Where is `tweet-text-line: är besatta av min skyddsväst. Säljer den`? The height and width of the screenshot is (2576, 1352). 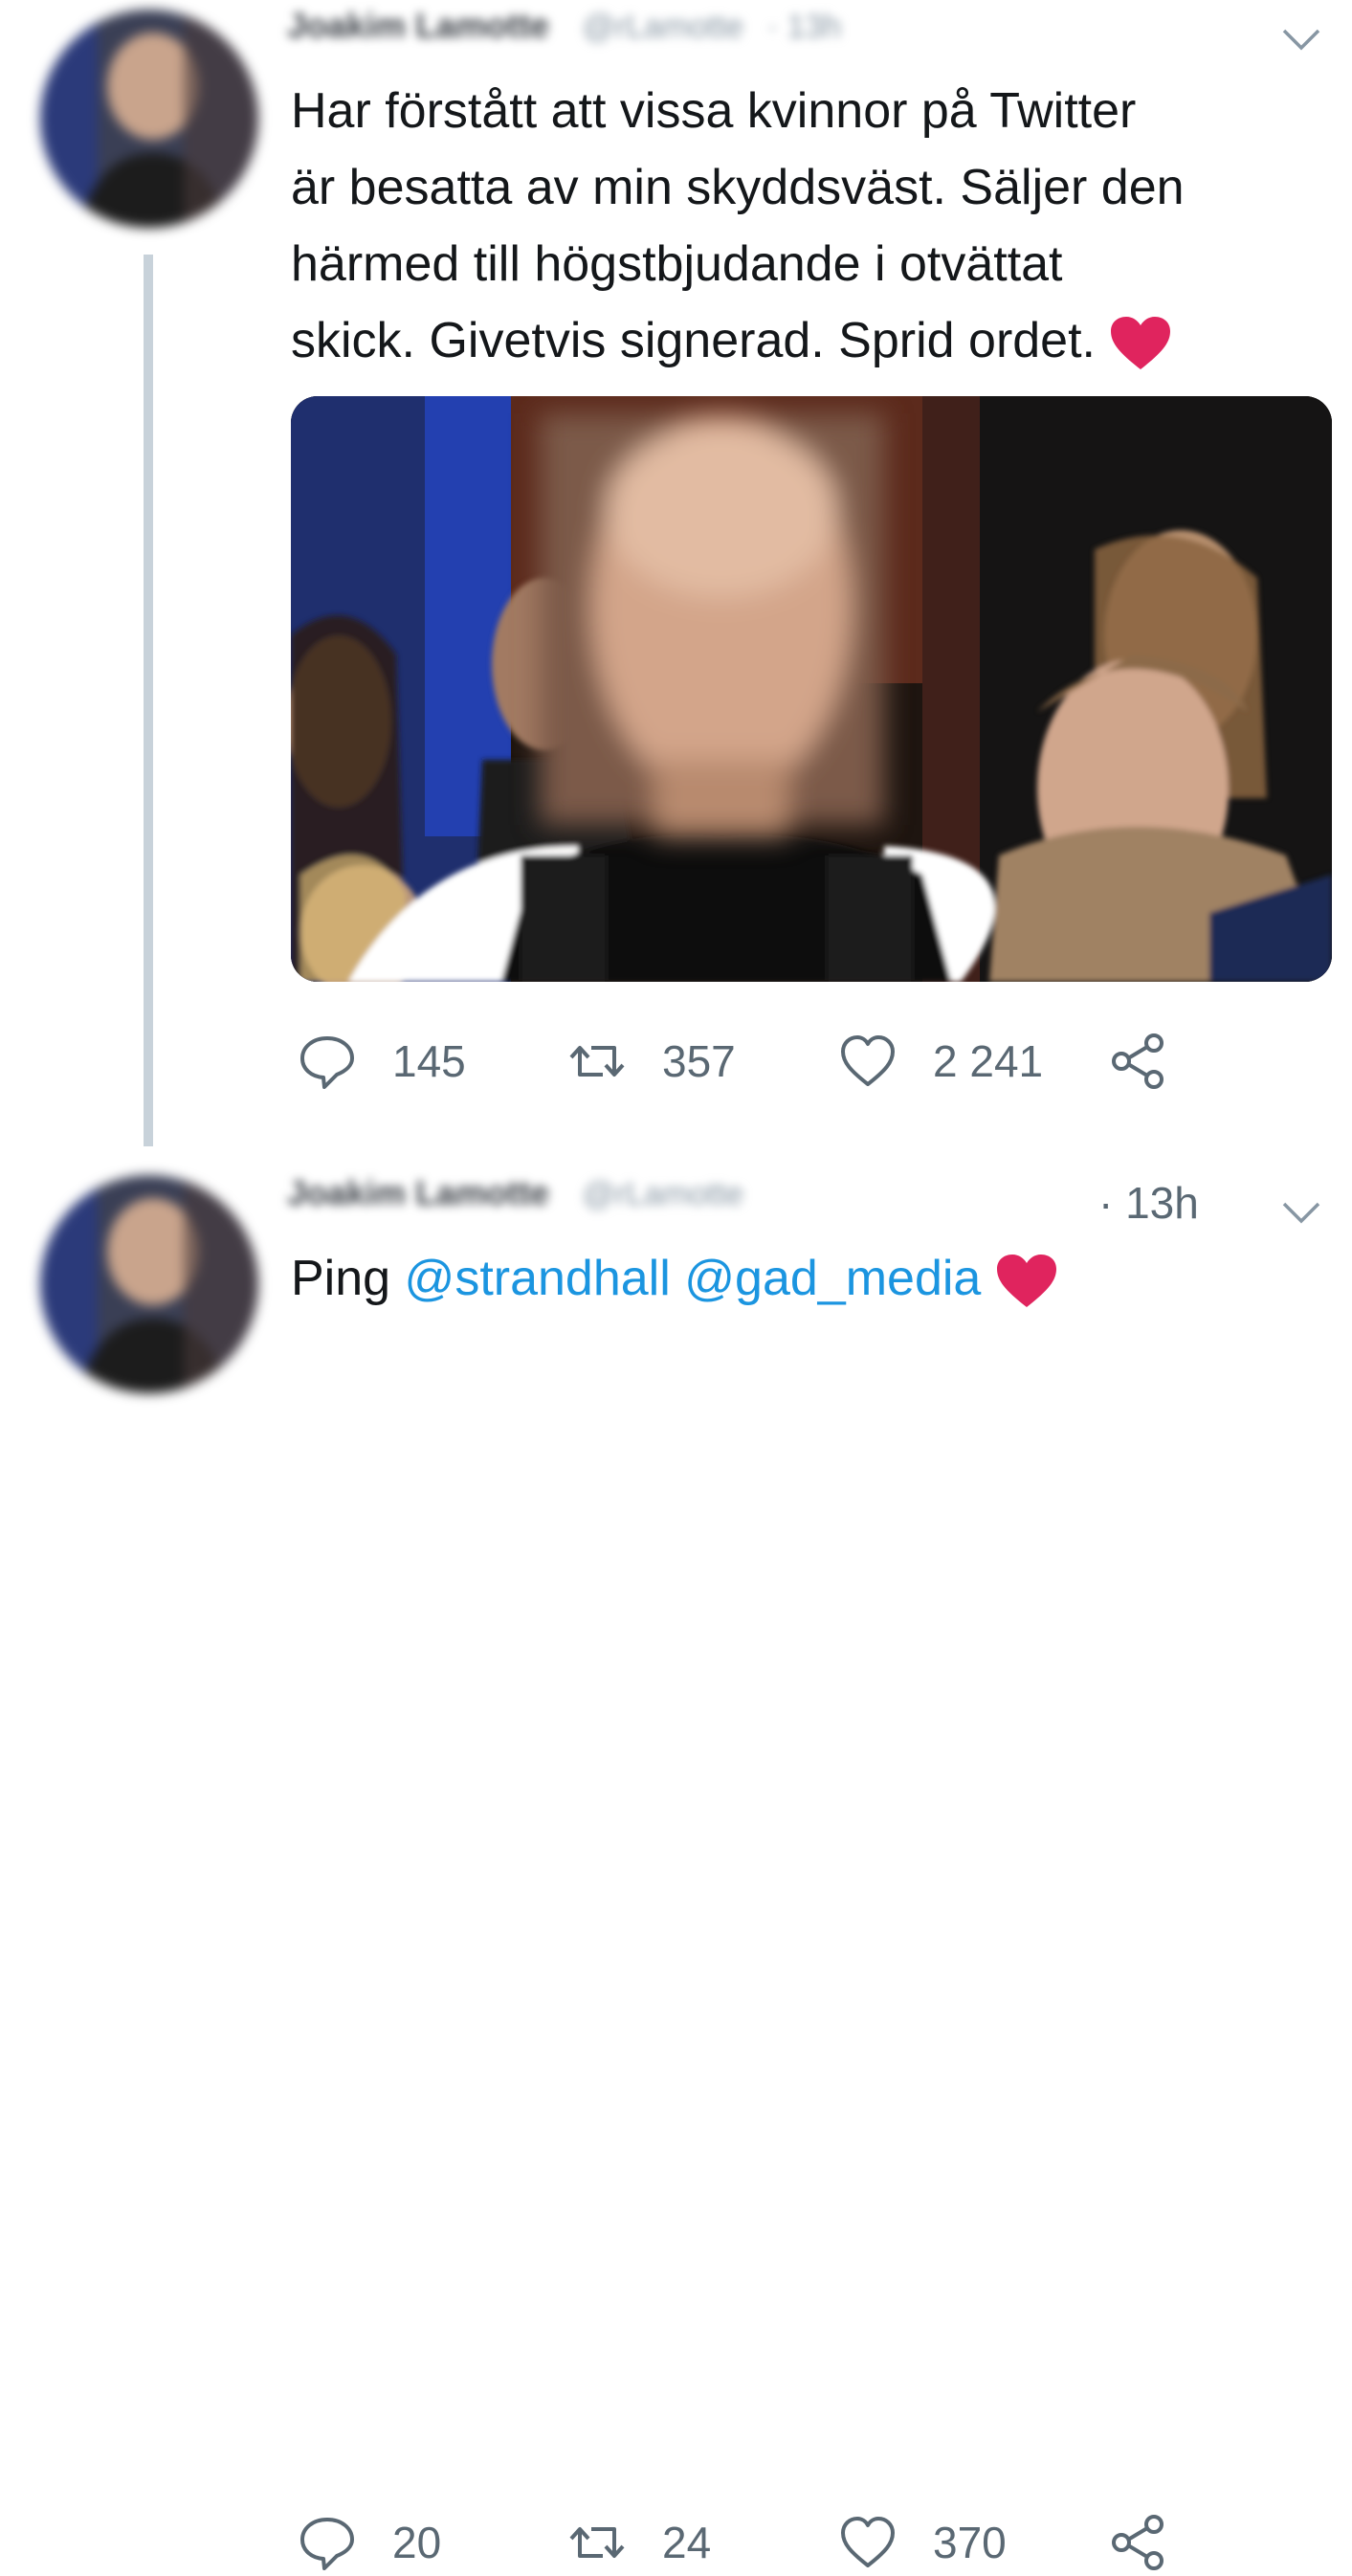 tweet-text-line: är besatta av min skyddsväst. Säljer den is located at coordinates (738, 187).